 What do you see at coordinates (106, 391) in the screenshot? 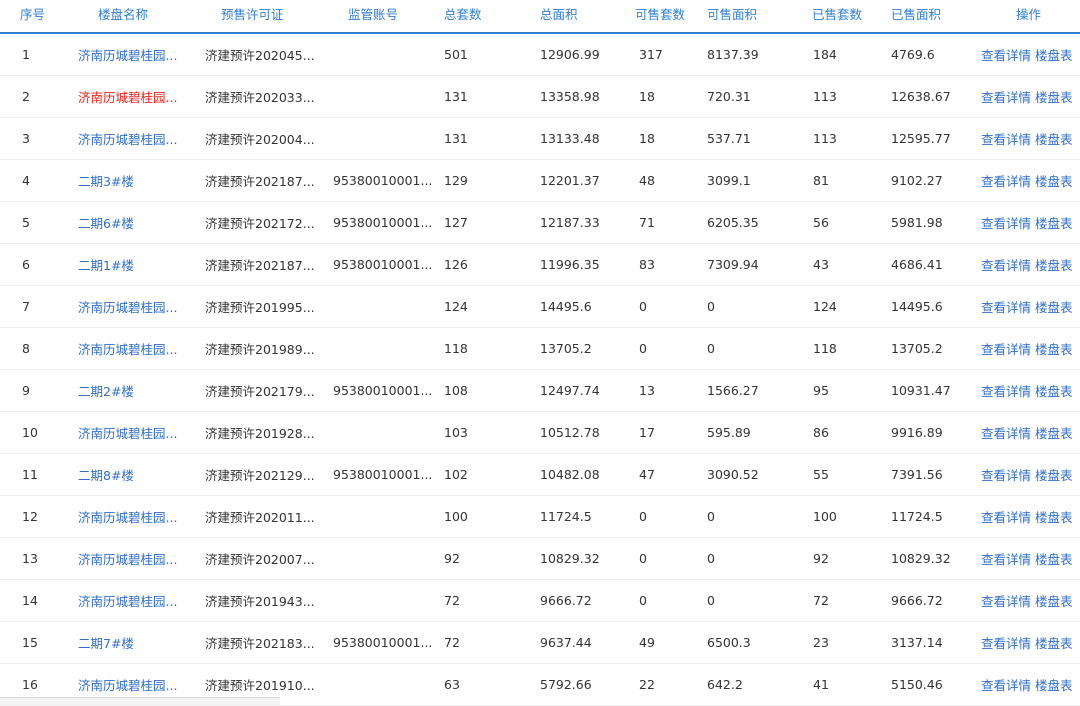
I see `project-name-link: 二期2#楼` at bounding box center [106, 391].